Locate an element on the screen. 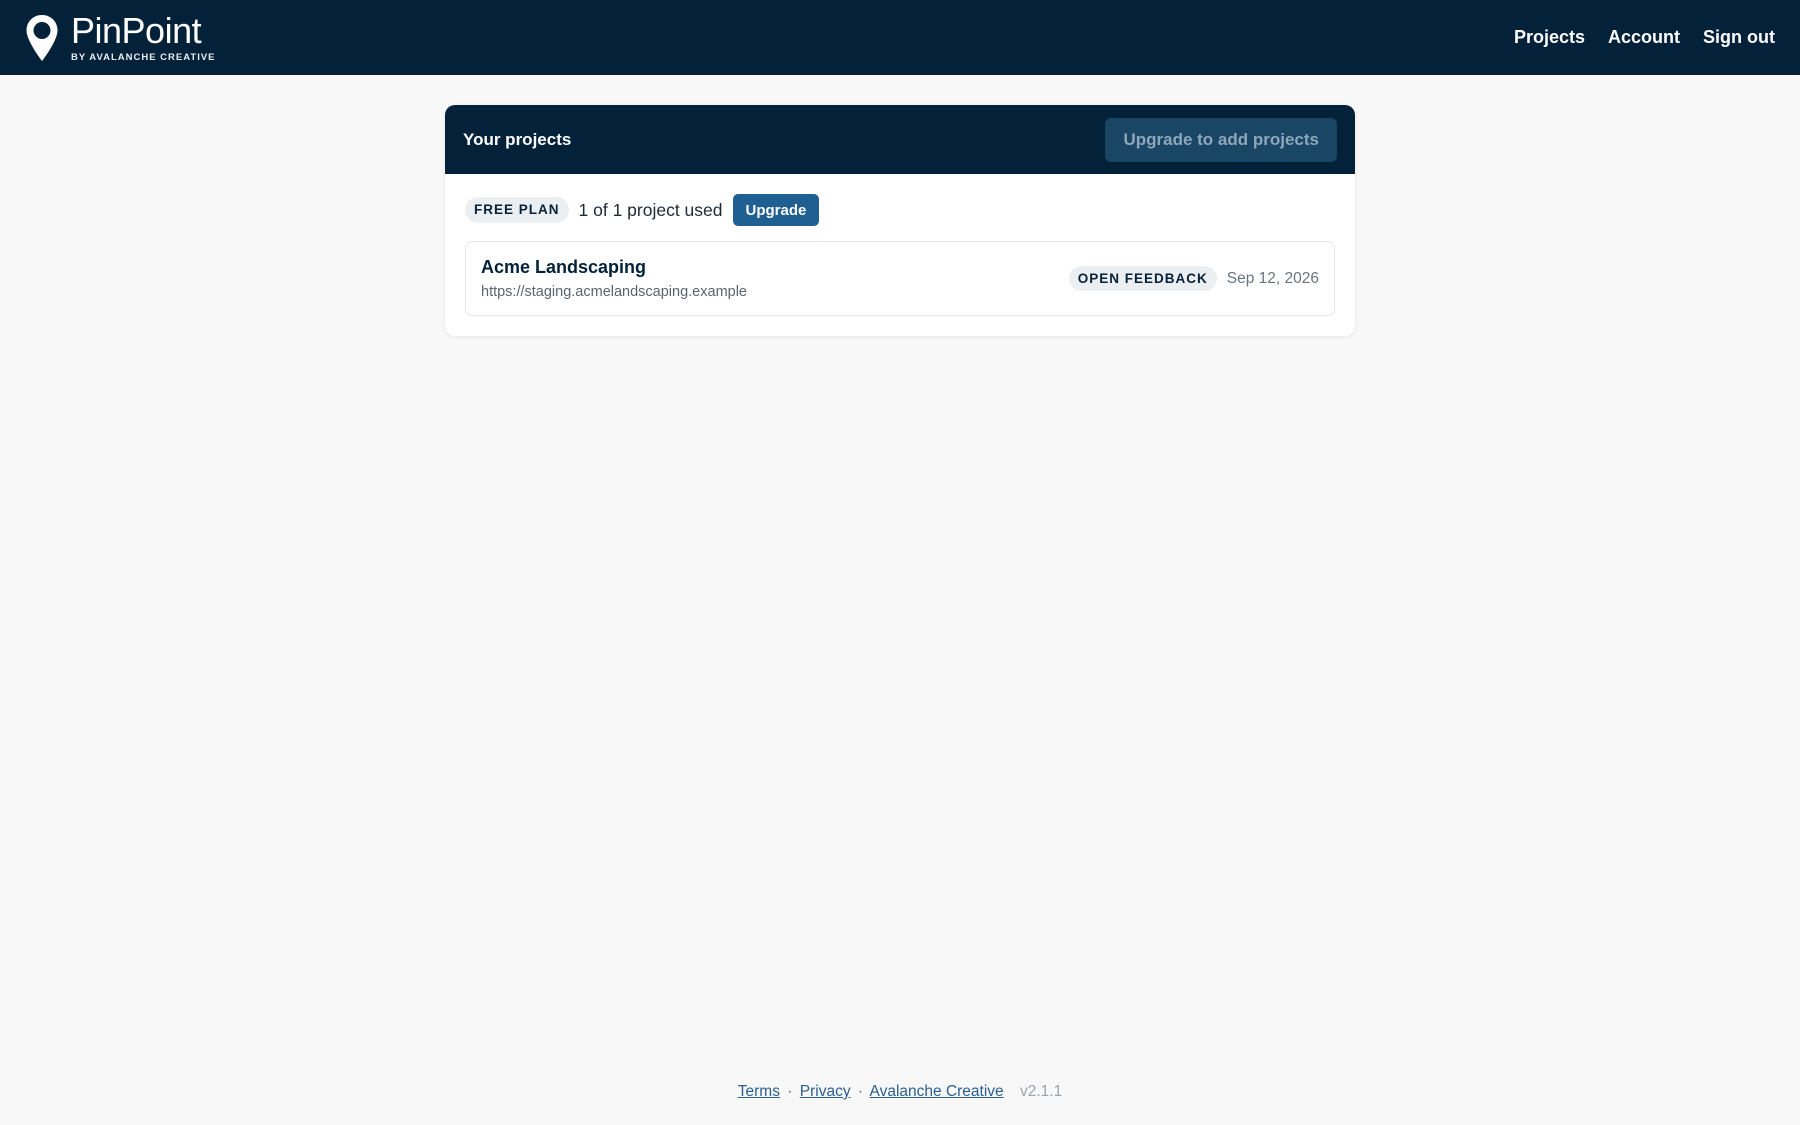 This screenshot has height=1125, width=1800. plan-usage-text: 1 of 1 project used is located at coordinates (650, 209).